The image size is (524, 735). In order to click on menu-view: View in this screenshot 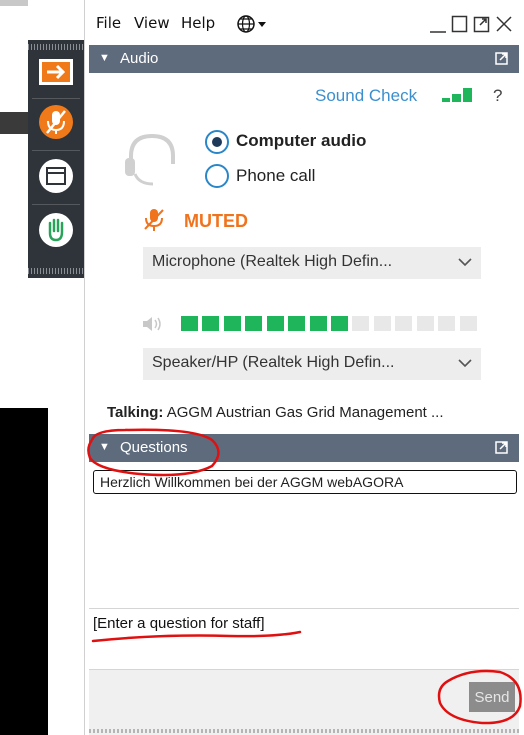, I will do `click(152, 23)`.